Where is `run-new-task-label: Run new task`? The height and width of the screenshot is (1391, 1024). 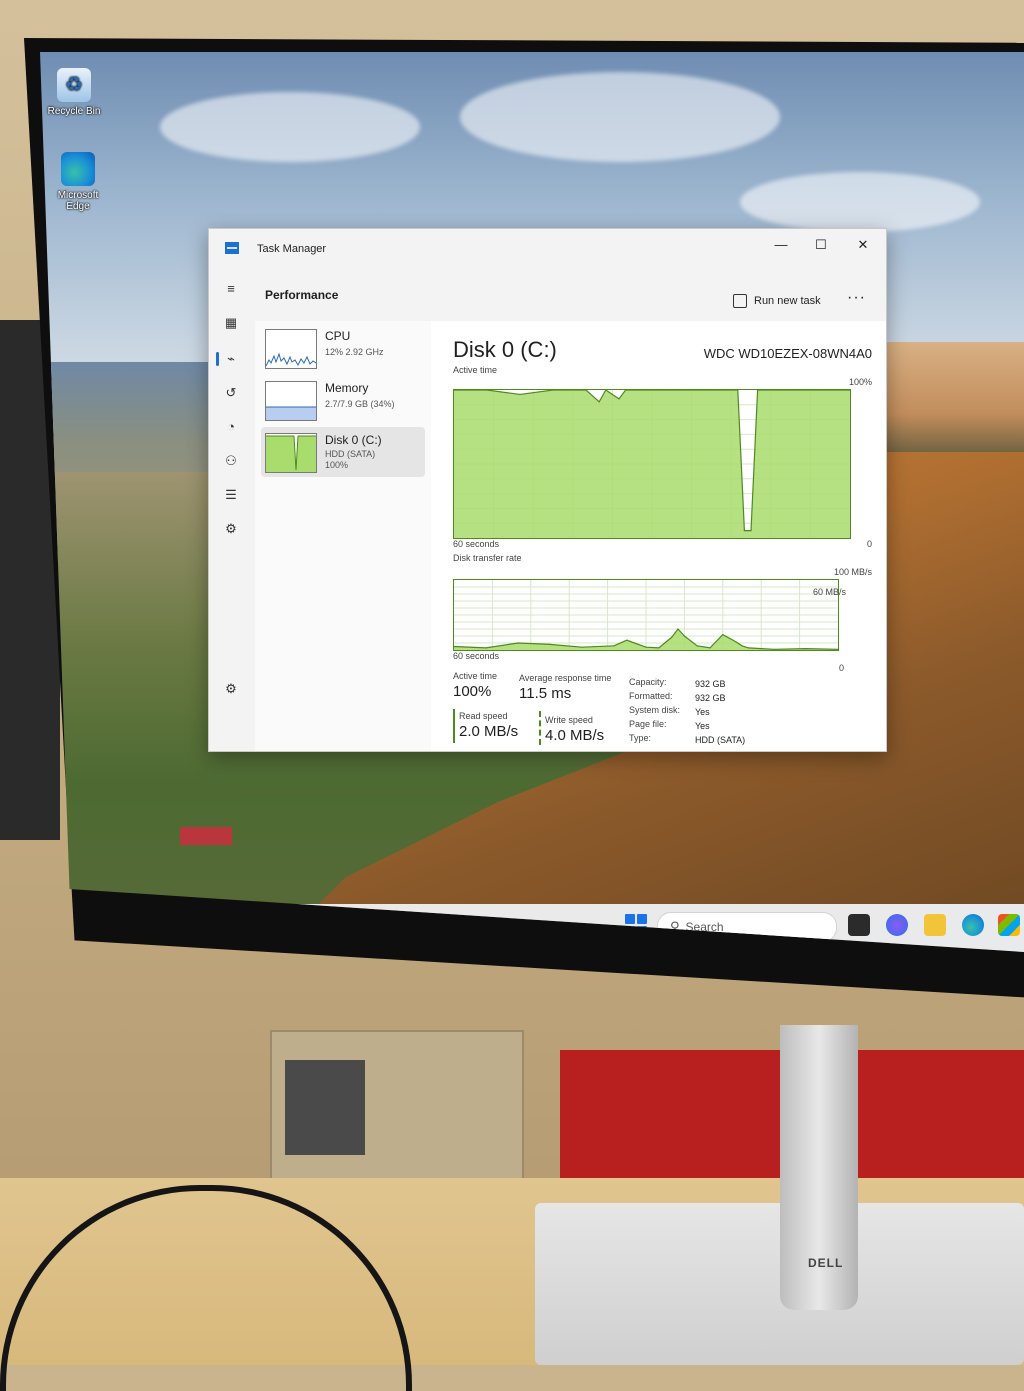 run-new-task-label: Run new task is located at coordinates (787, 301).